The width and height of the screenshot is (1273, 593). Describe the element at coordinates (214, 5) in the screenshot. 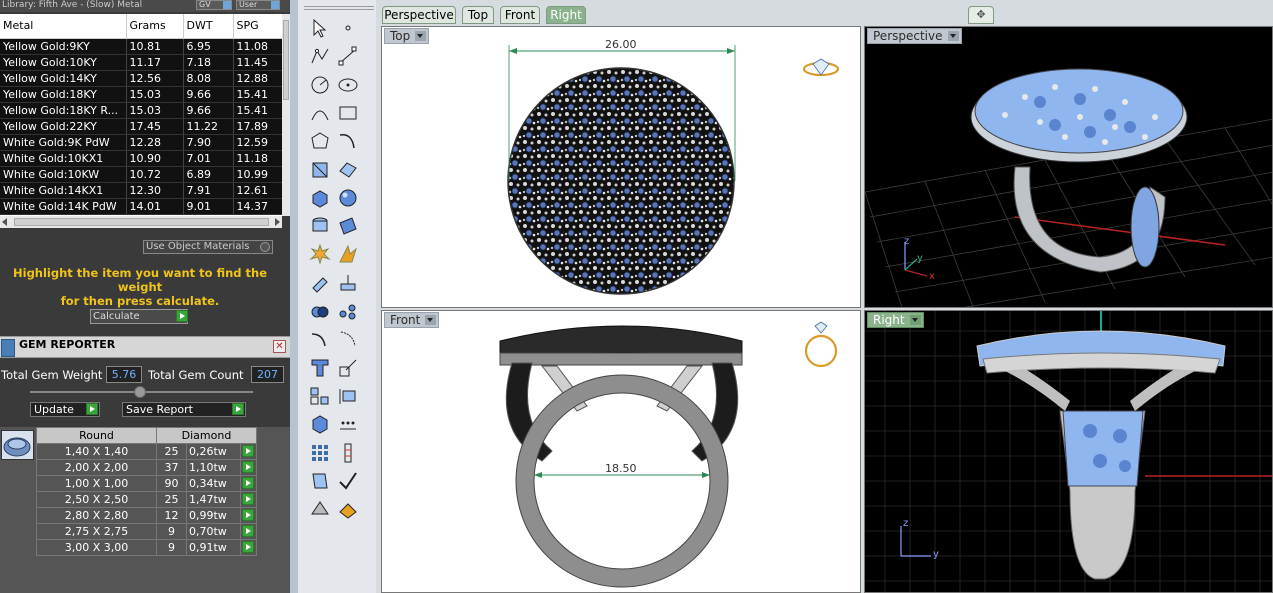

I see `library-select-gv: GV` at that location.